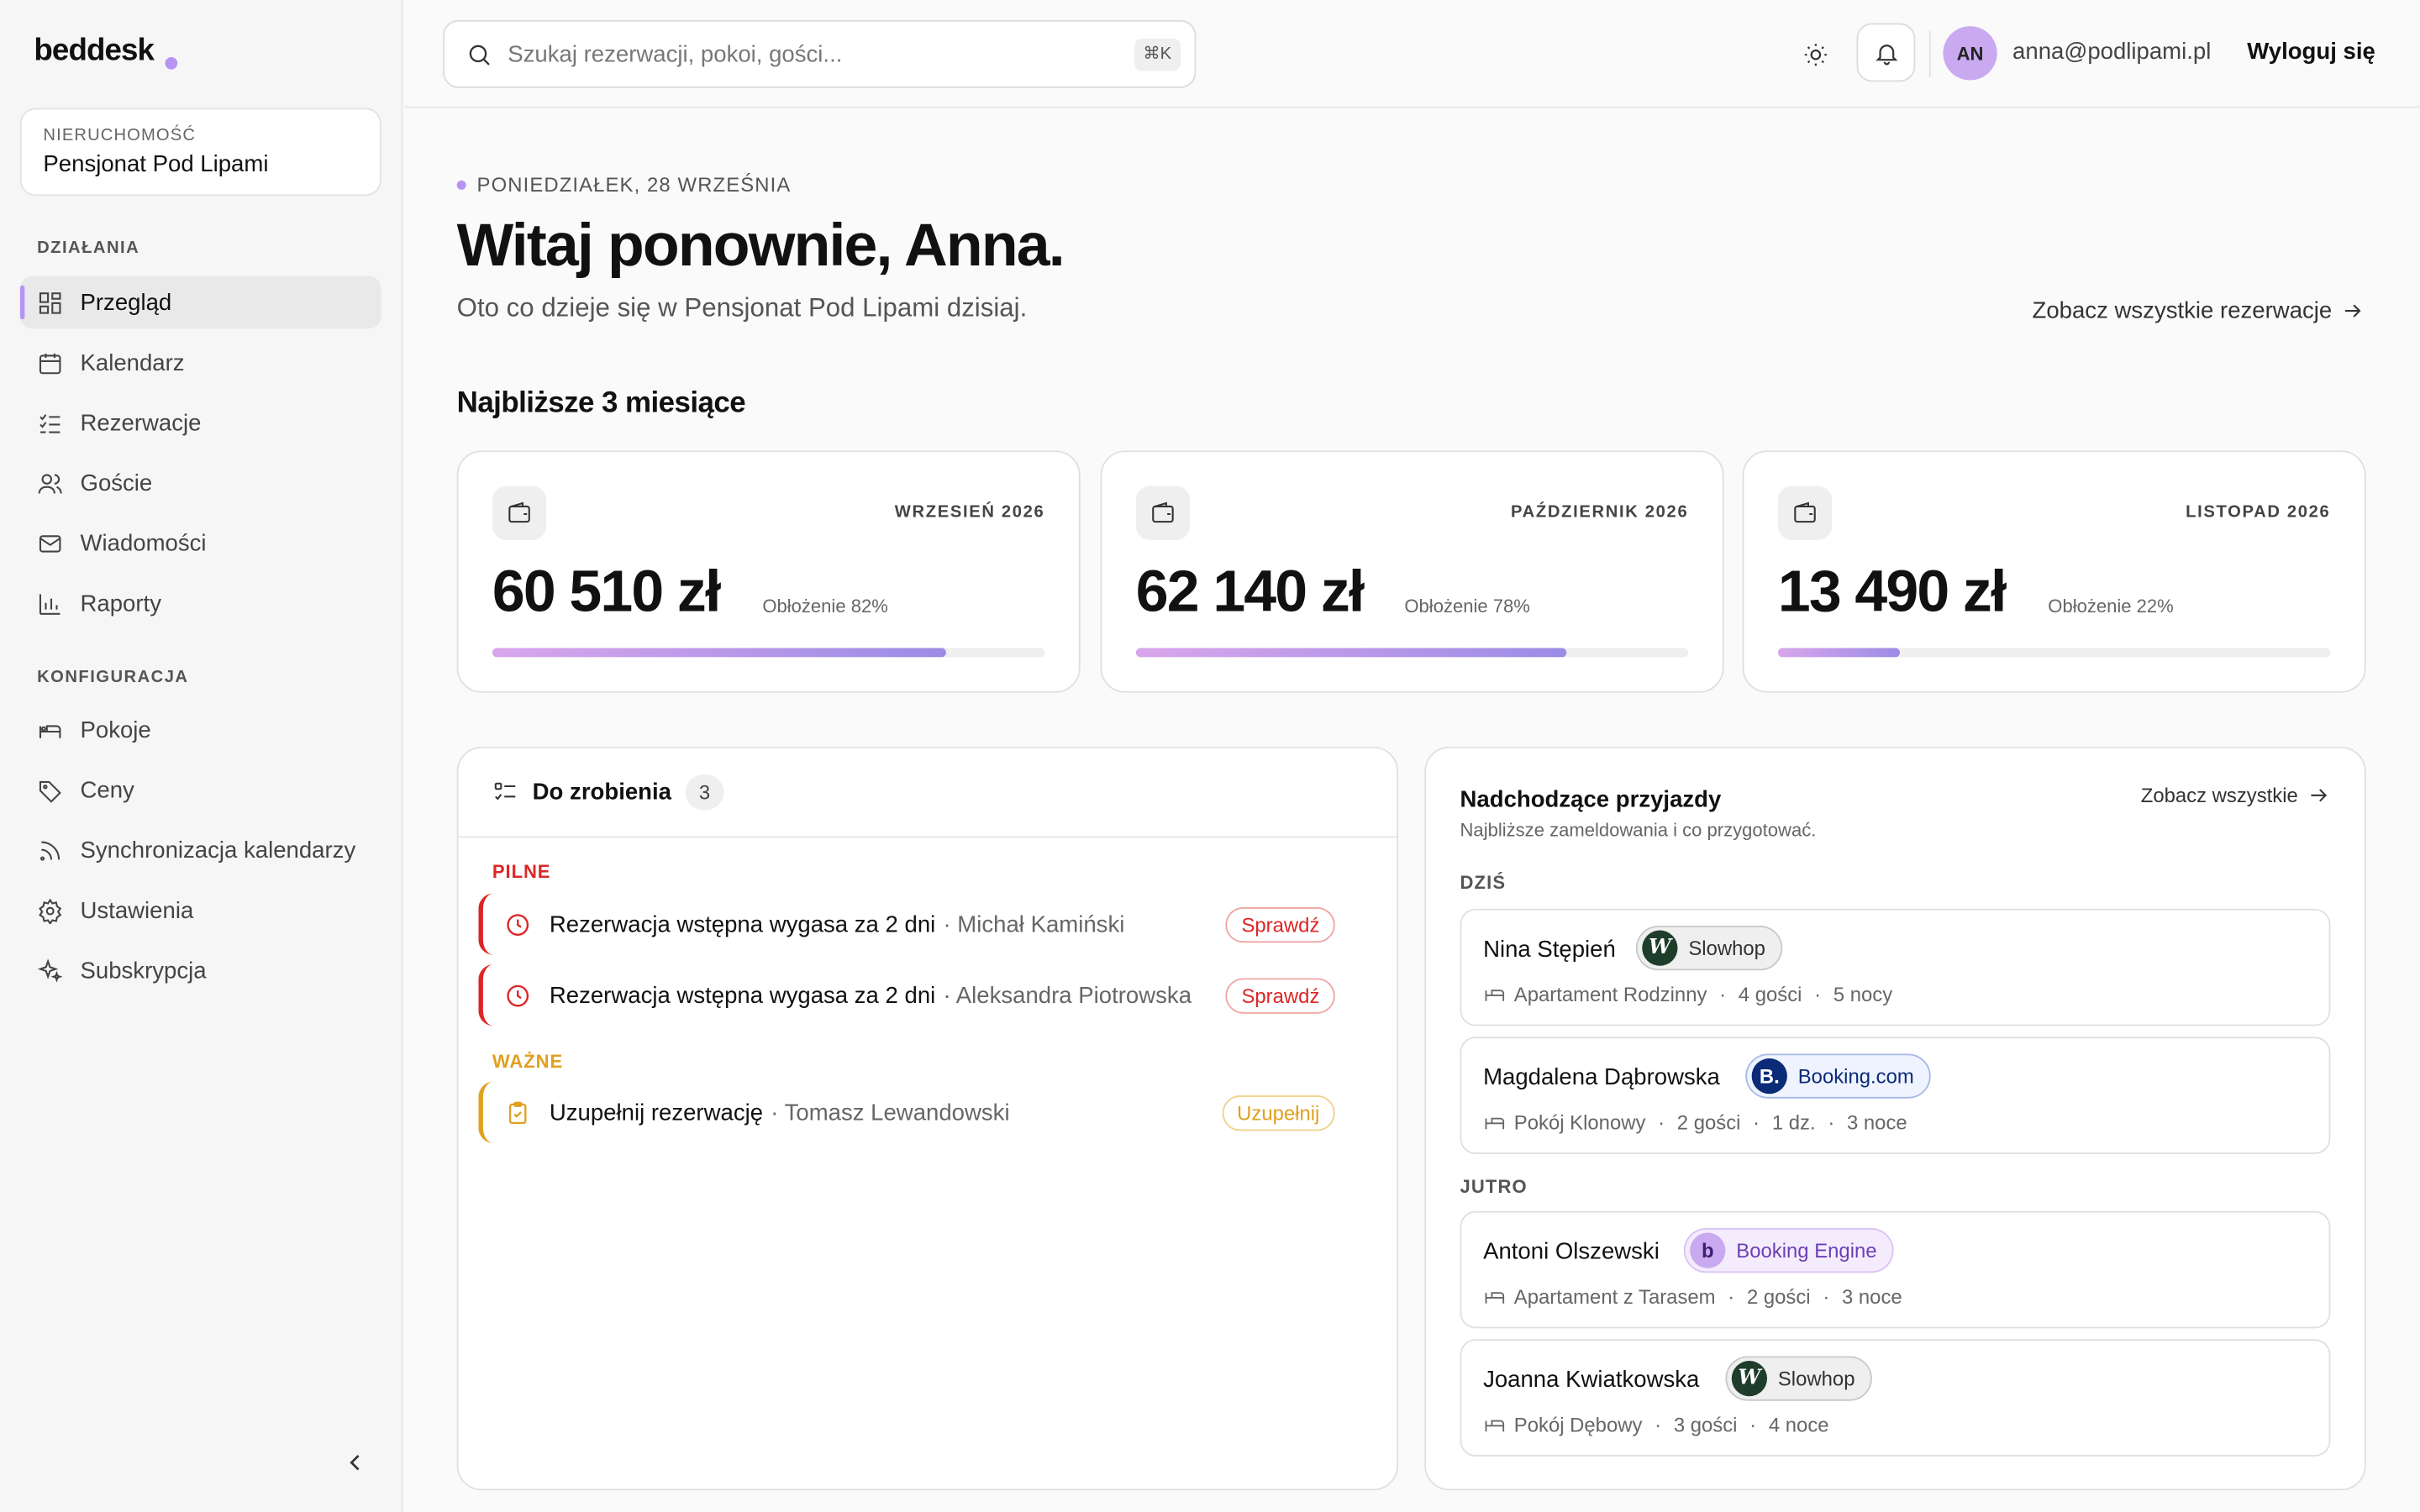 This screenshot has height=1512, width=2420. I want to click on month-card-october: PAŹDZIERNIK 2026 62 140 zł Obłożenie 78%, so click(1412, 571).